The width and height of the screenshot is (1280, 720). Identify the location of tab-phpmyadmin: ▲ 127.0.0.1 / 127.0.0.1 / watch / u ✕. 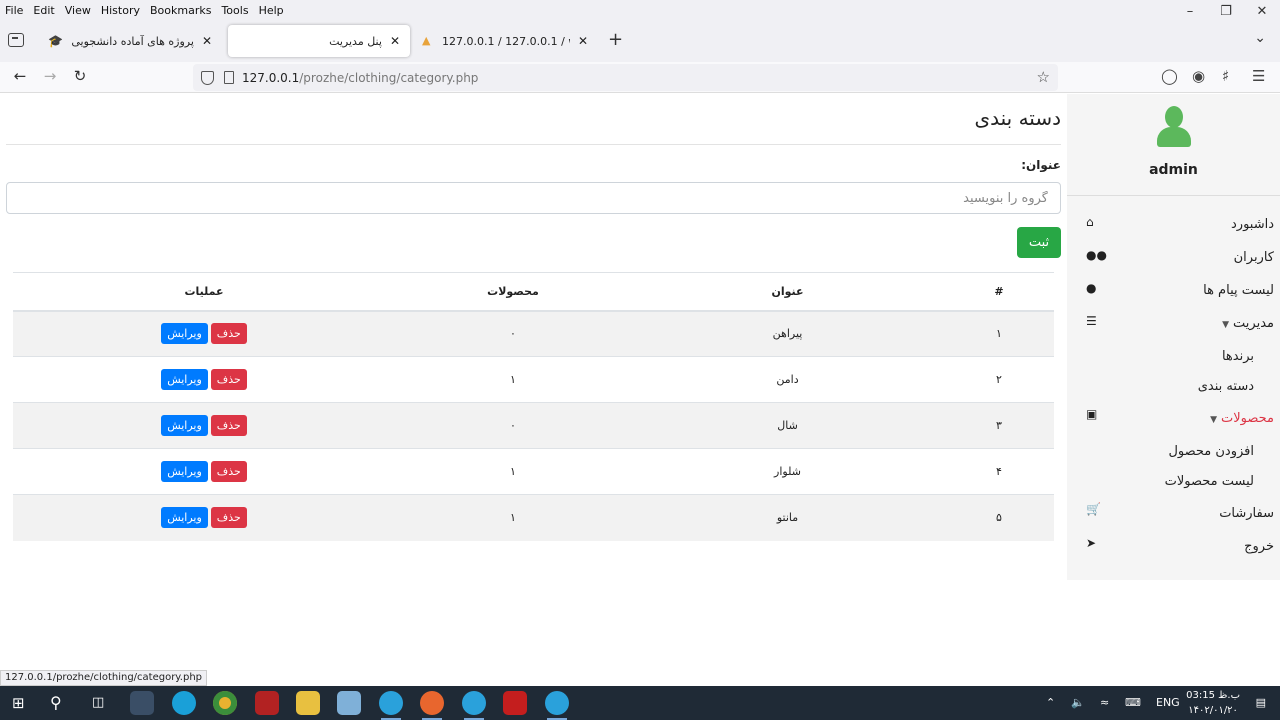
(505, 41).